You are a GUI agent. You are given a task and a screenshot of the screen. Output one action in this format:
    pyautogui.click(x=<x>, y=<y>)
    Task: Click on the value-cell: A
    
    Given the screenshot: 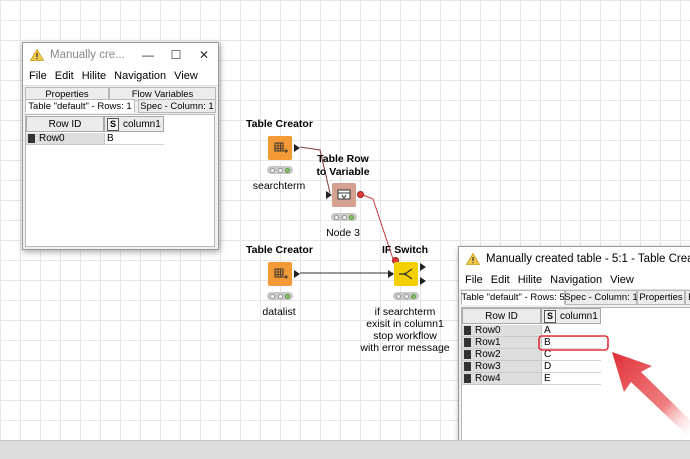 What is the action you would take?
    pyautogui.click(x=571, y=331)
    